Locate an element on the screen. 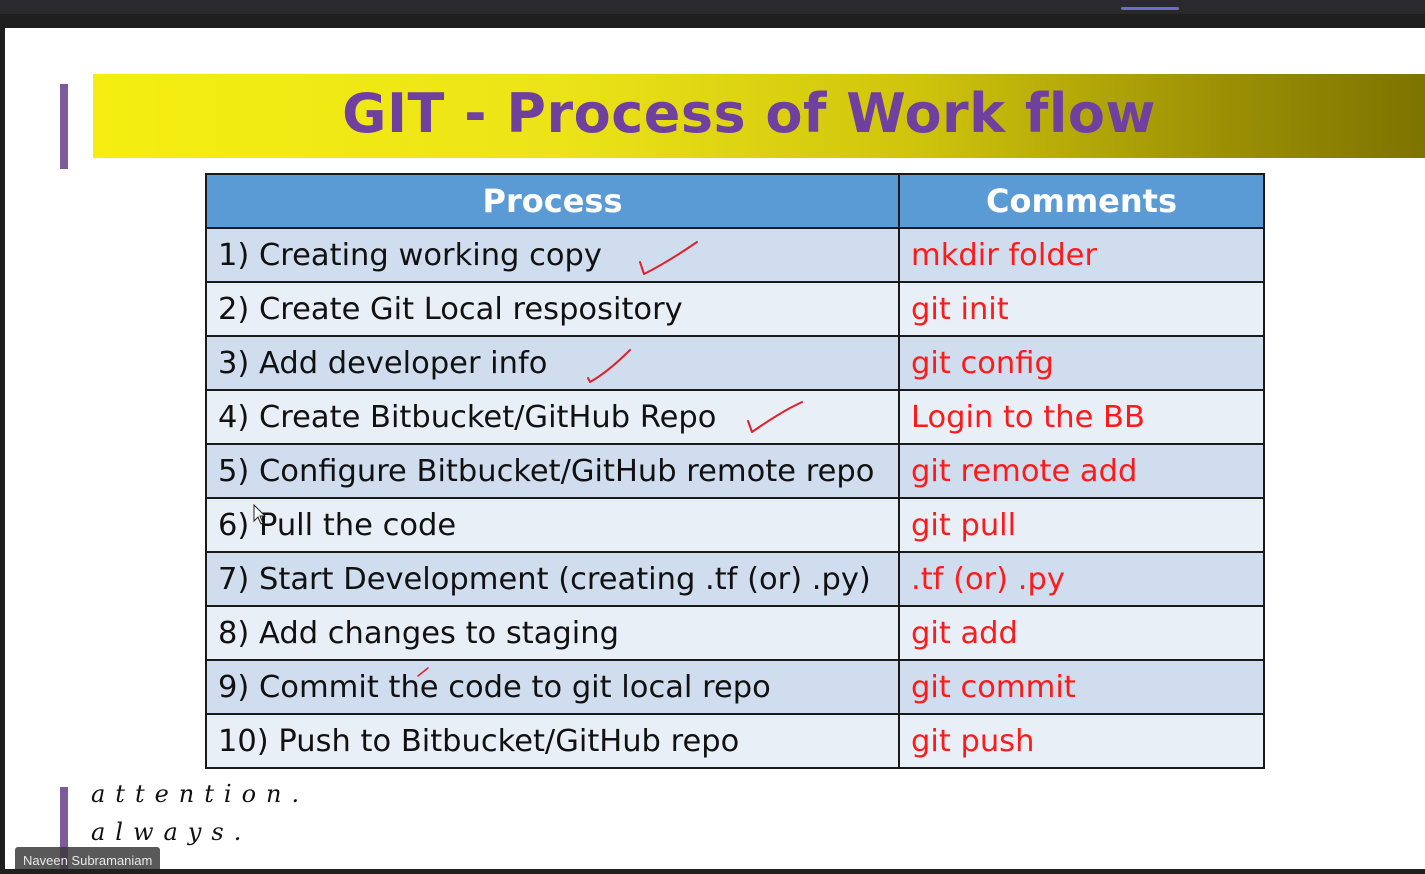 This screenshot has width=1425, height=874. process-cell: 4) Create Bitbucket/GitHub Repo is located at coordinates (552, 417).